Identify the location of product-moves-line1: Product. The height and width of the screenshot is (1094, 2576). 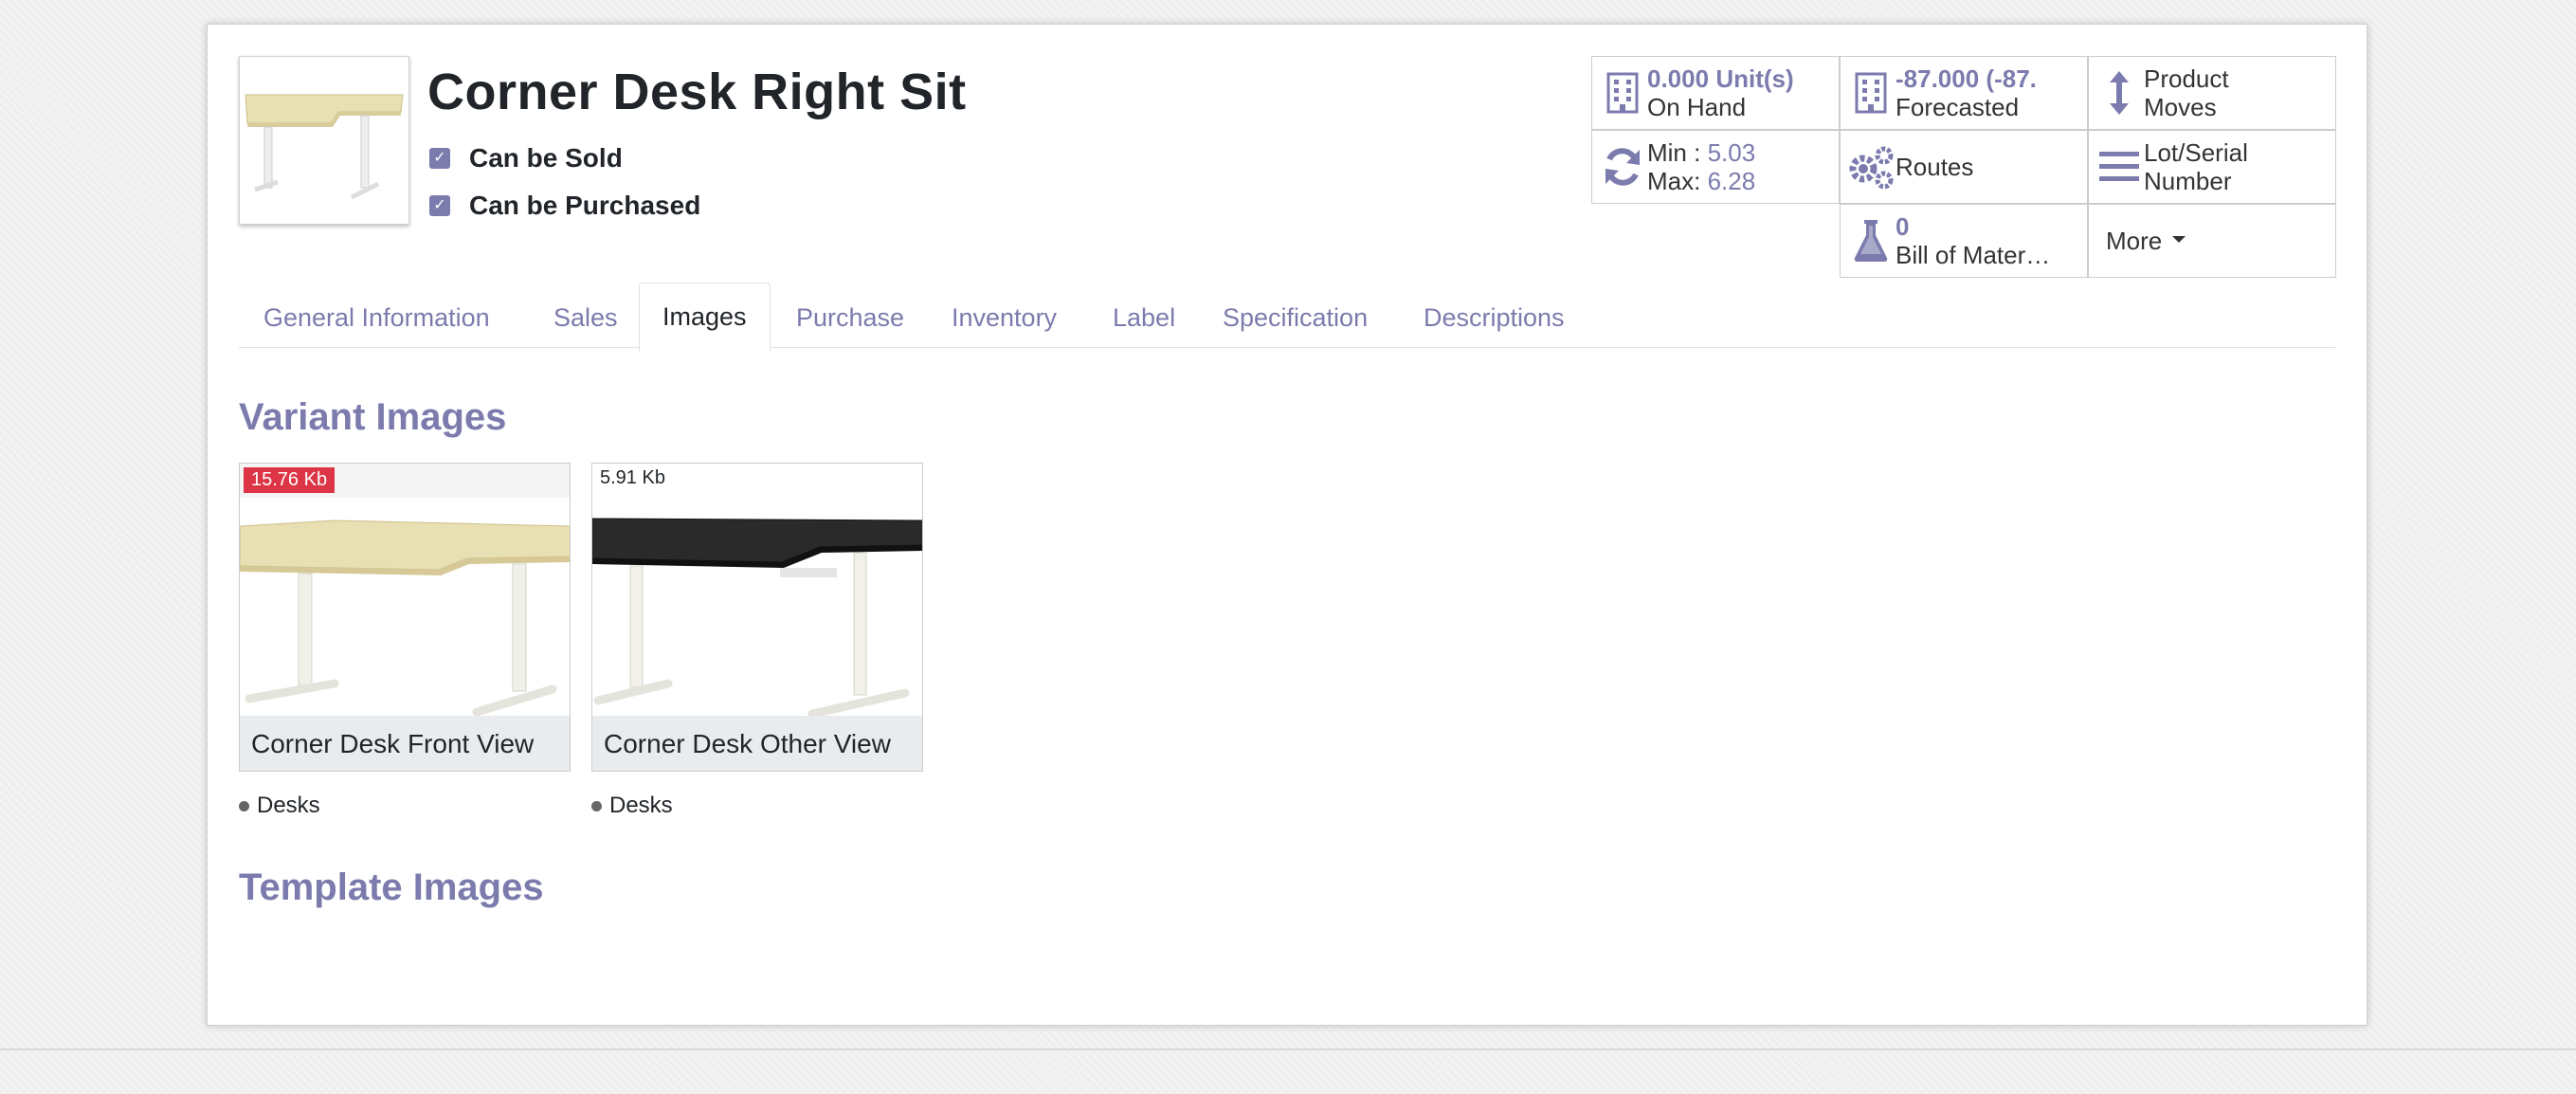
(2186, 78).